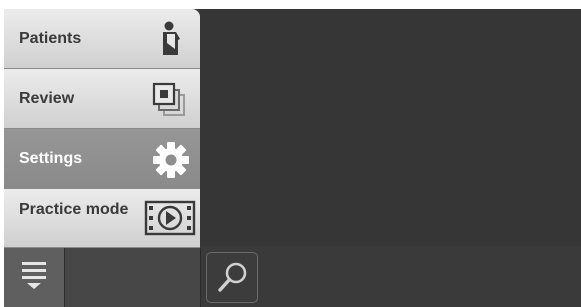  I want to click on search-icon, so click(233, 280).